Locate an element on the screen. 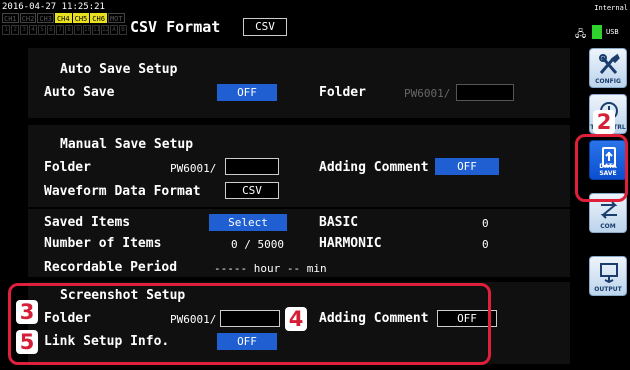 This screenshot has width=630, height=370. callout-badge-4: 4 is located at coordinates (296, 319).